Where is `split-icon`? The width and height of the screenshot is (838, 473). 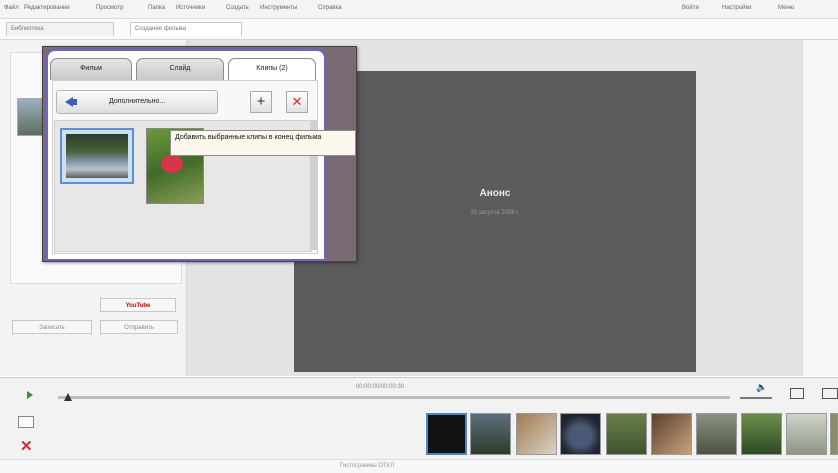 split-icon is located at coordinates (830, 393).